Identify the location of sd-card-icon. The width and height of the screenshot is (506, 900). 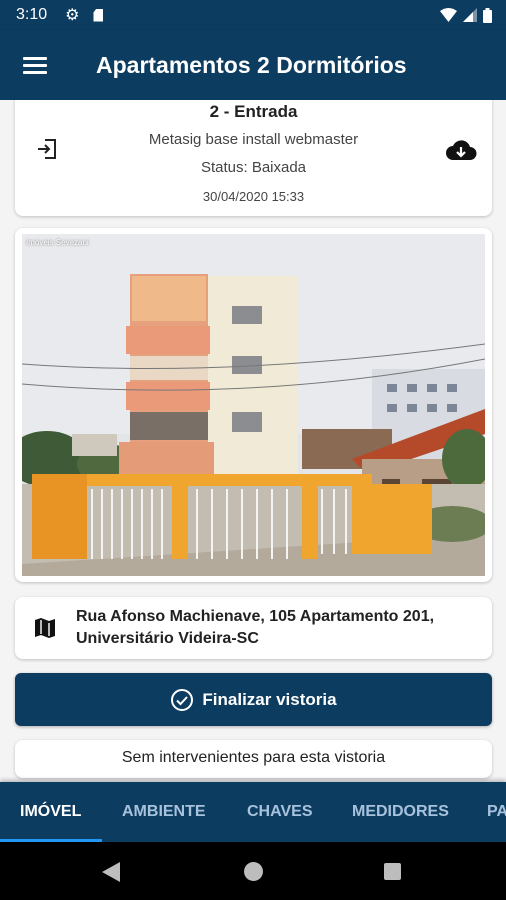
(98, 15).